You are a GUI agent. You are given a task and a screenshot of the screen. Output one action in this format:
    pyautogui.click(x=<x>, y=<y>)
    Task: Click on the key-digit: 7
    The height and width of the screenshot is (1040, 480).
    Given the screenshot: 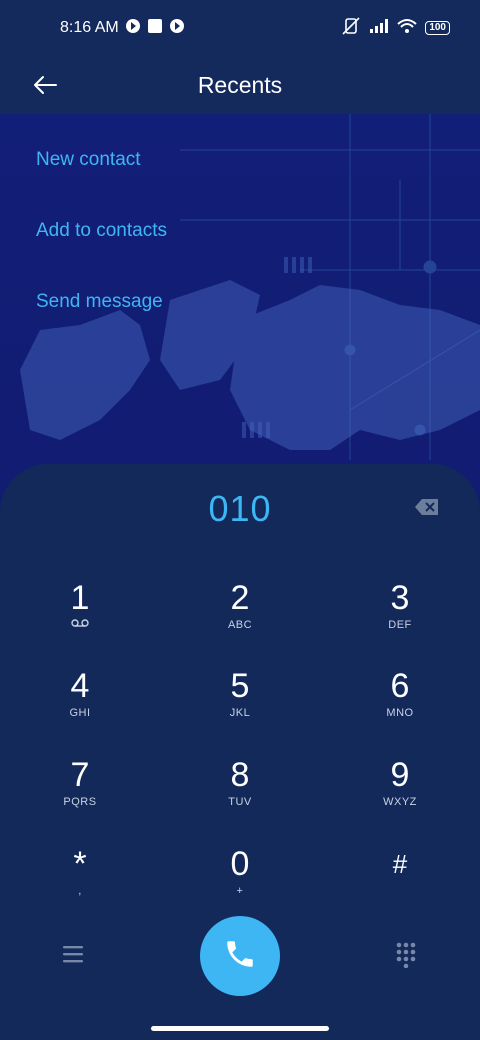 What is the action you would take?
    pyautogui.click(x=80, y=775)
    